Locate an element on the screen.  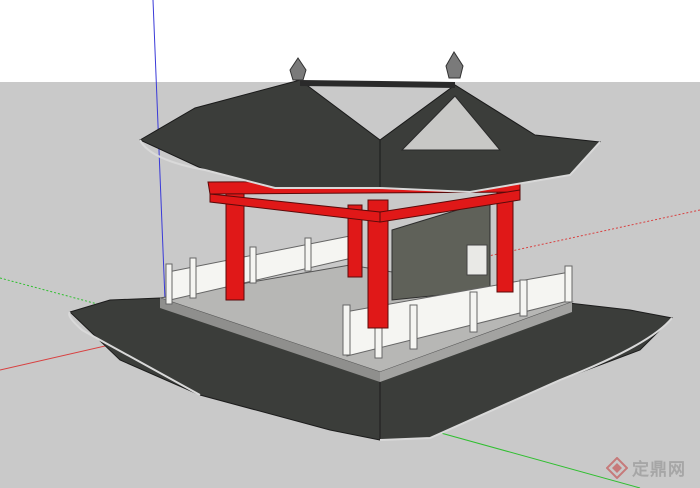
diamond-logo-icon is located at coordinates (617, 467).